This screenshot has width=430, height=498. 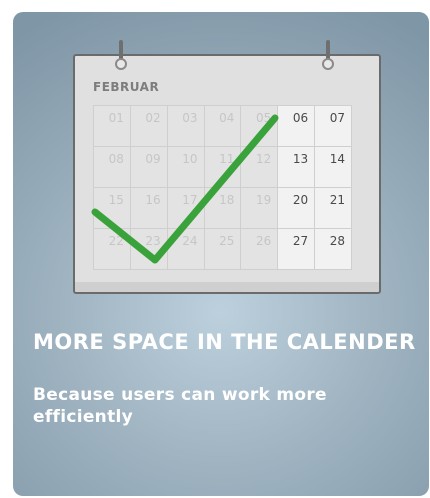 What do you see at coordinates (260, 249) in the screenshot?
I see `calendar-day: 26` at bounding box center [260, 249].